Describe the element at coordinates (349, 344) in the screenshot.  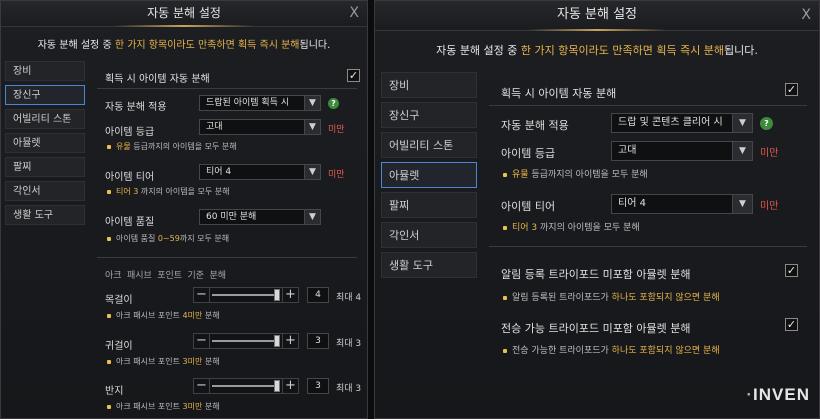
I see `earring-max: 최대 3` at that location.